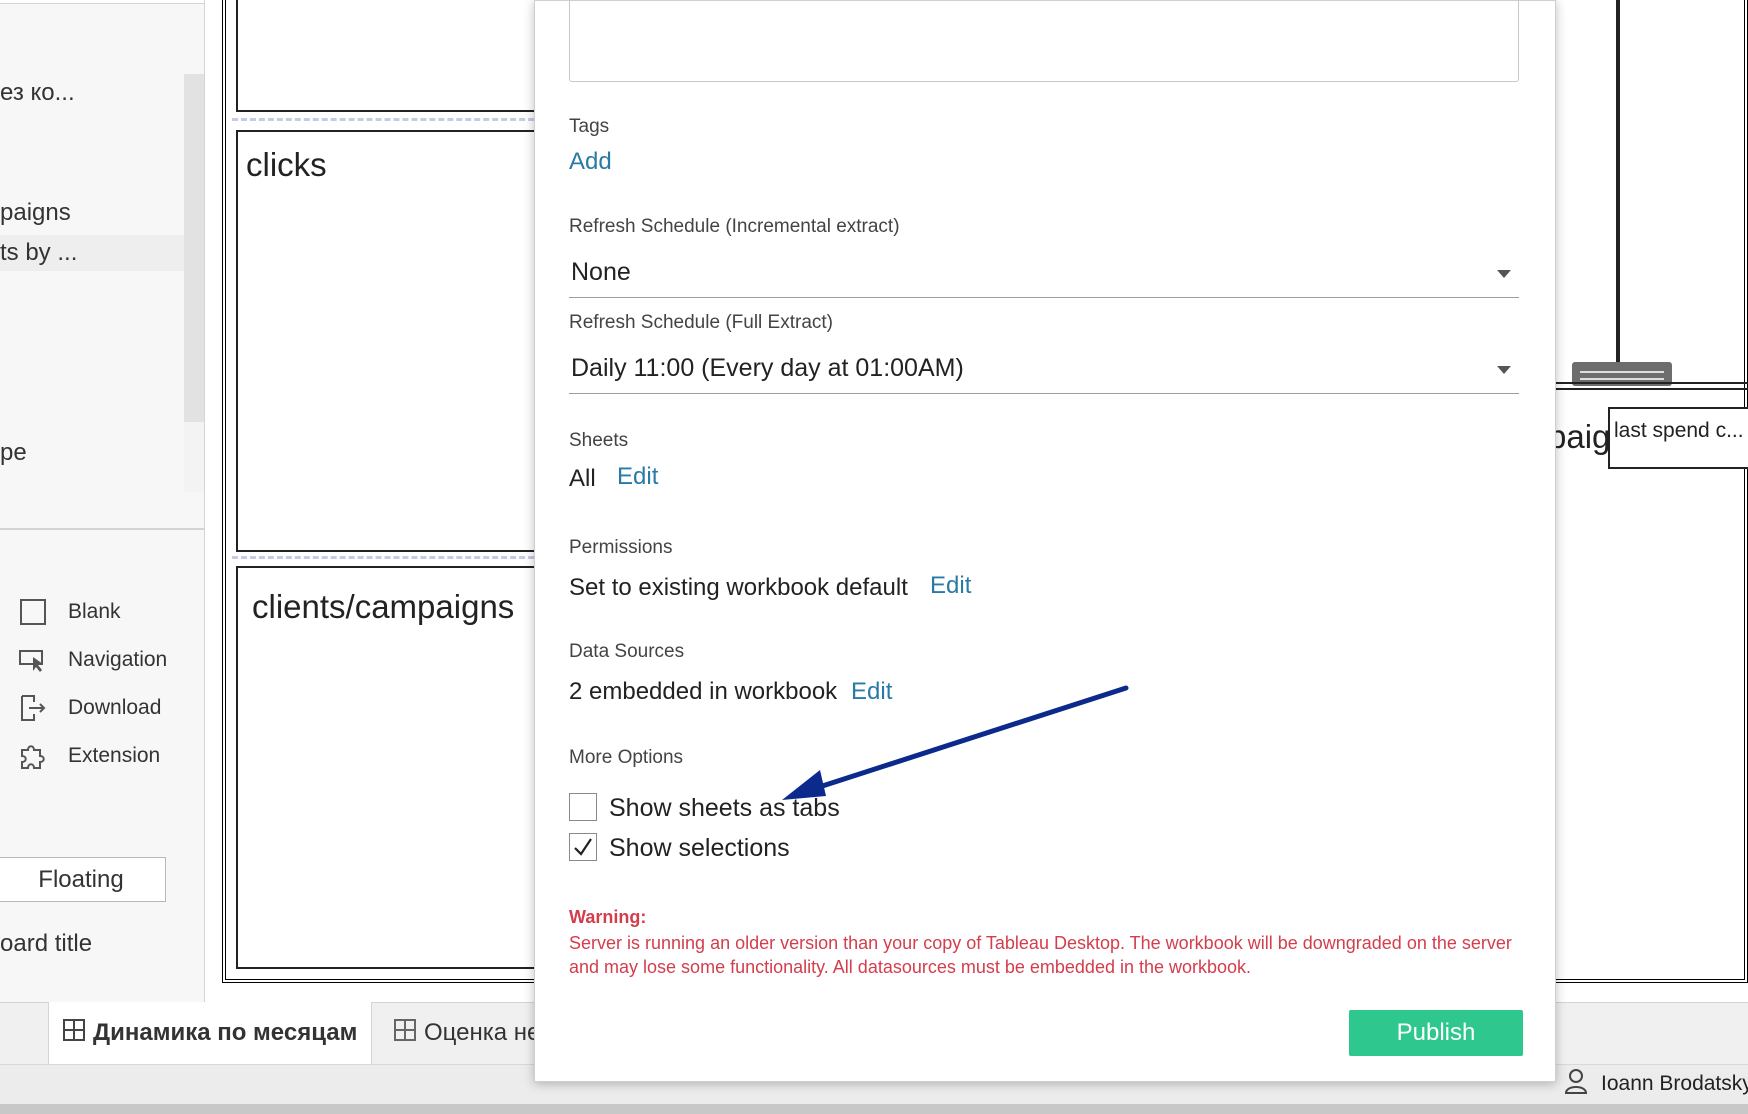 This screenshot has width=1748, height=1114. I want to click on dashboard-zone, so click(396, 56).